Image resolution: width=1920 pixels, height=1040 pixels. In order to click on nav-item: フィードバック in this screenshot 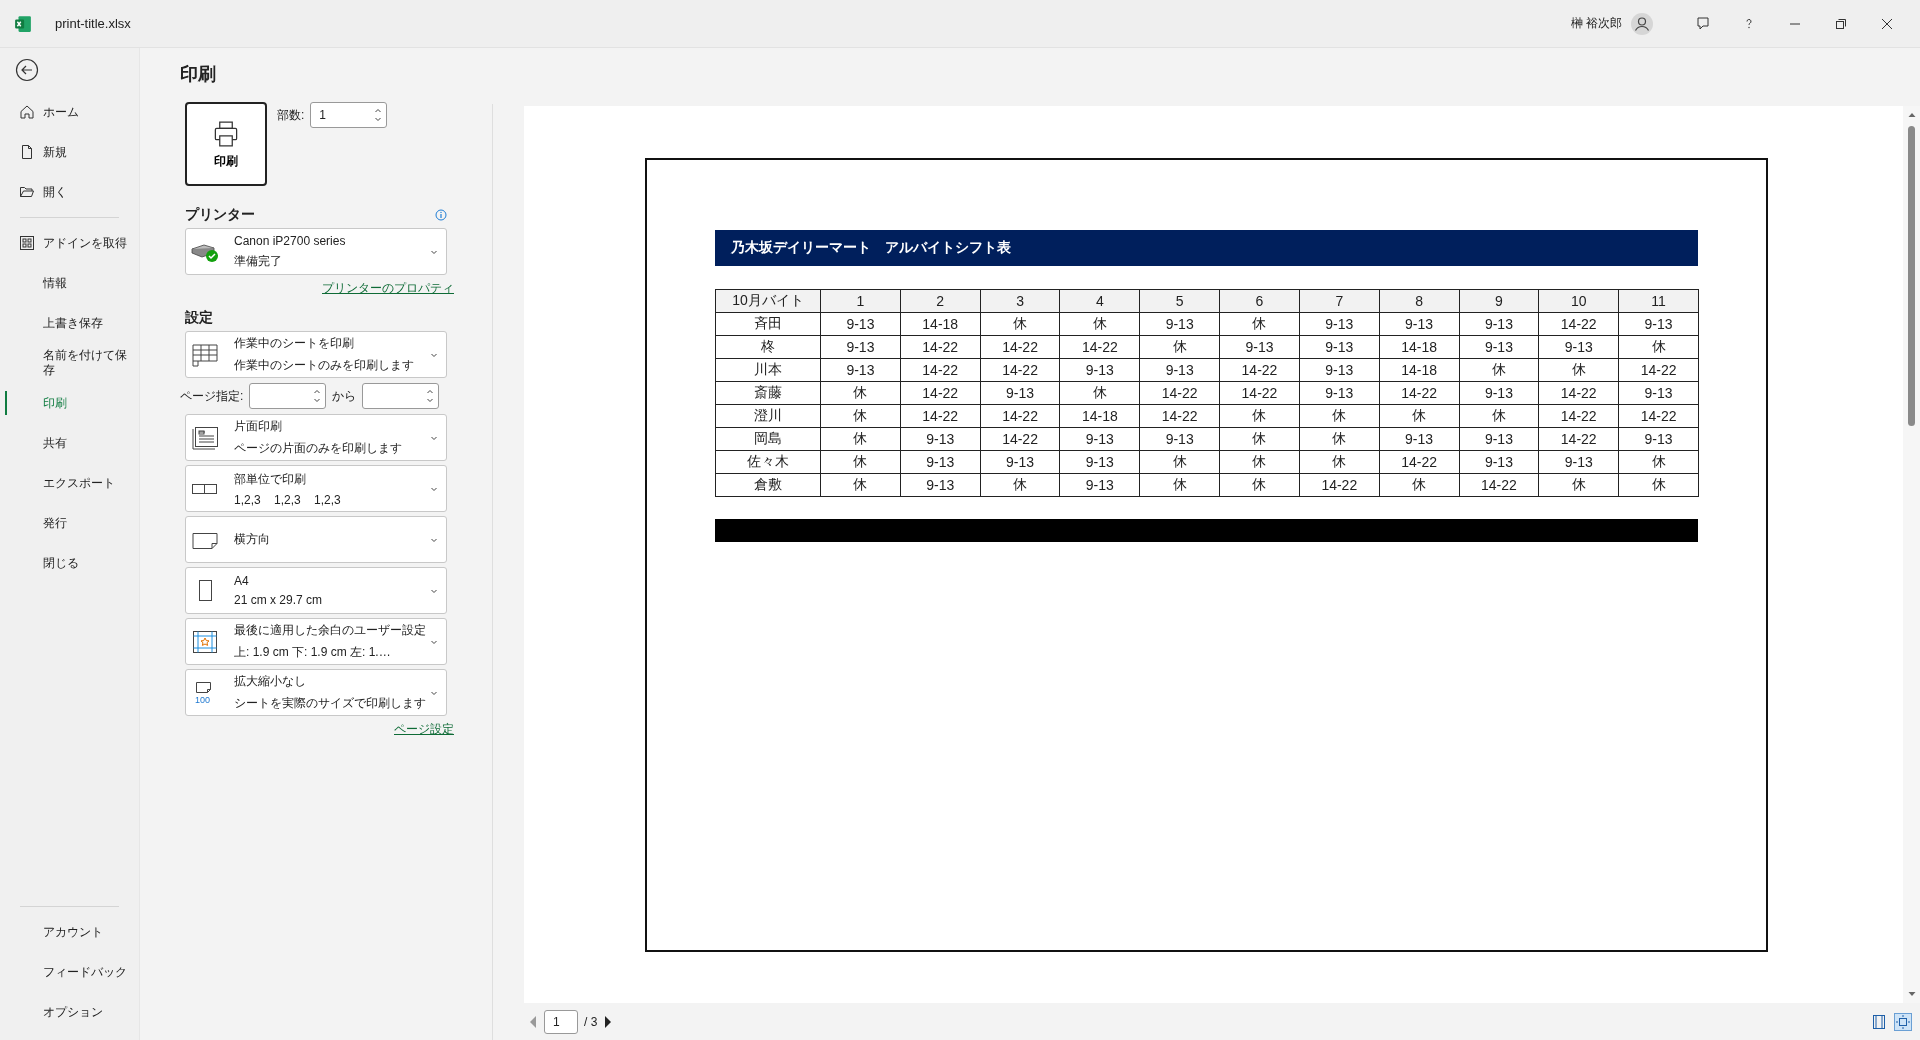, I will do `click(69, 972)`.